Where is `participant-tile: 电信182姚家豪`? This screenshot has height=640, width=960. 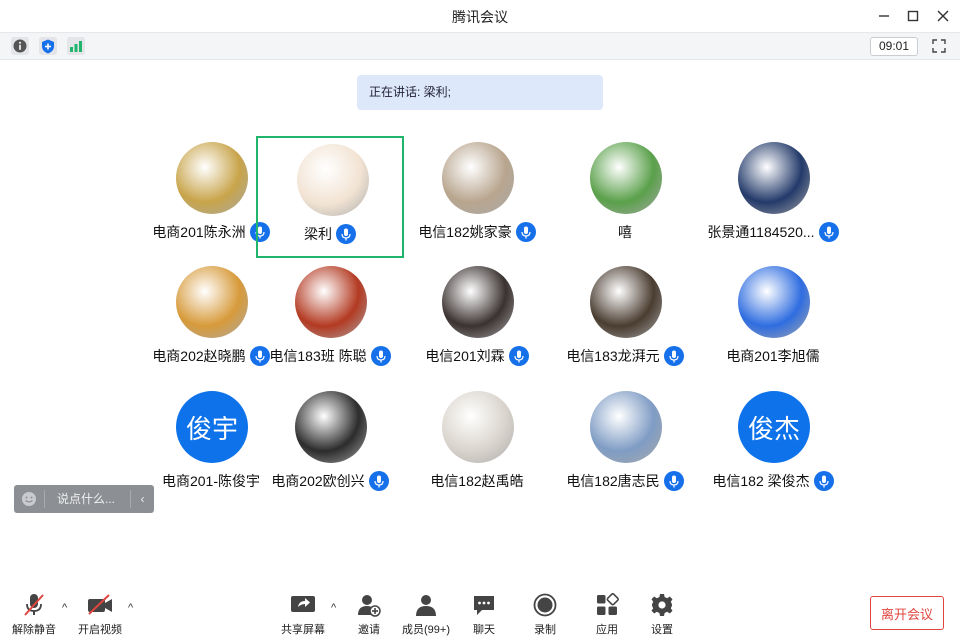
participant-tile: 电信182姚家豪 is located at coordinates (477, 197).